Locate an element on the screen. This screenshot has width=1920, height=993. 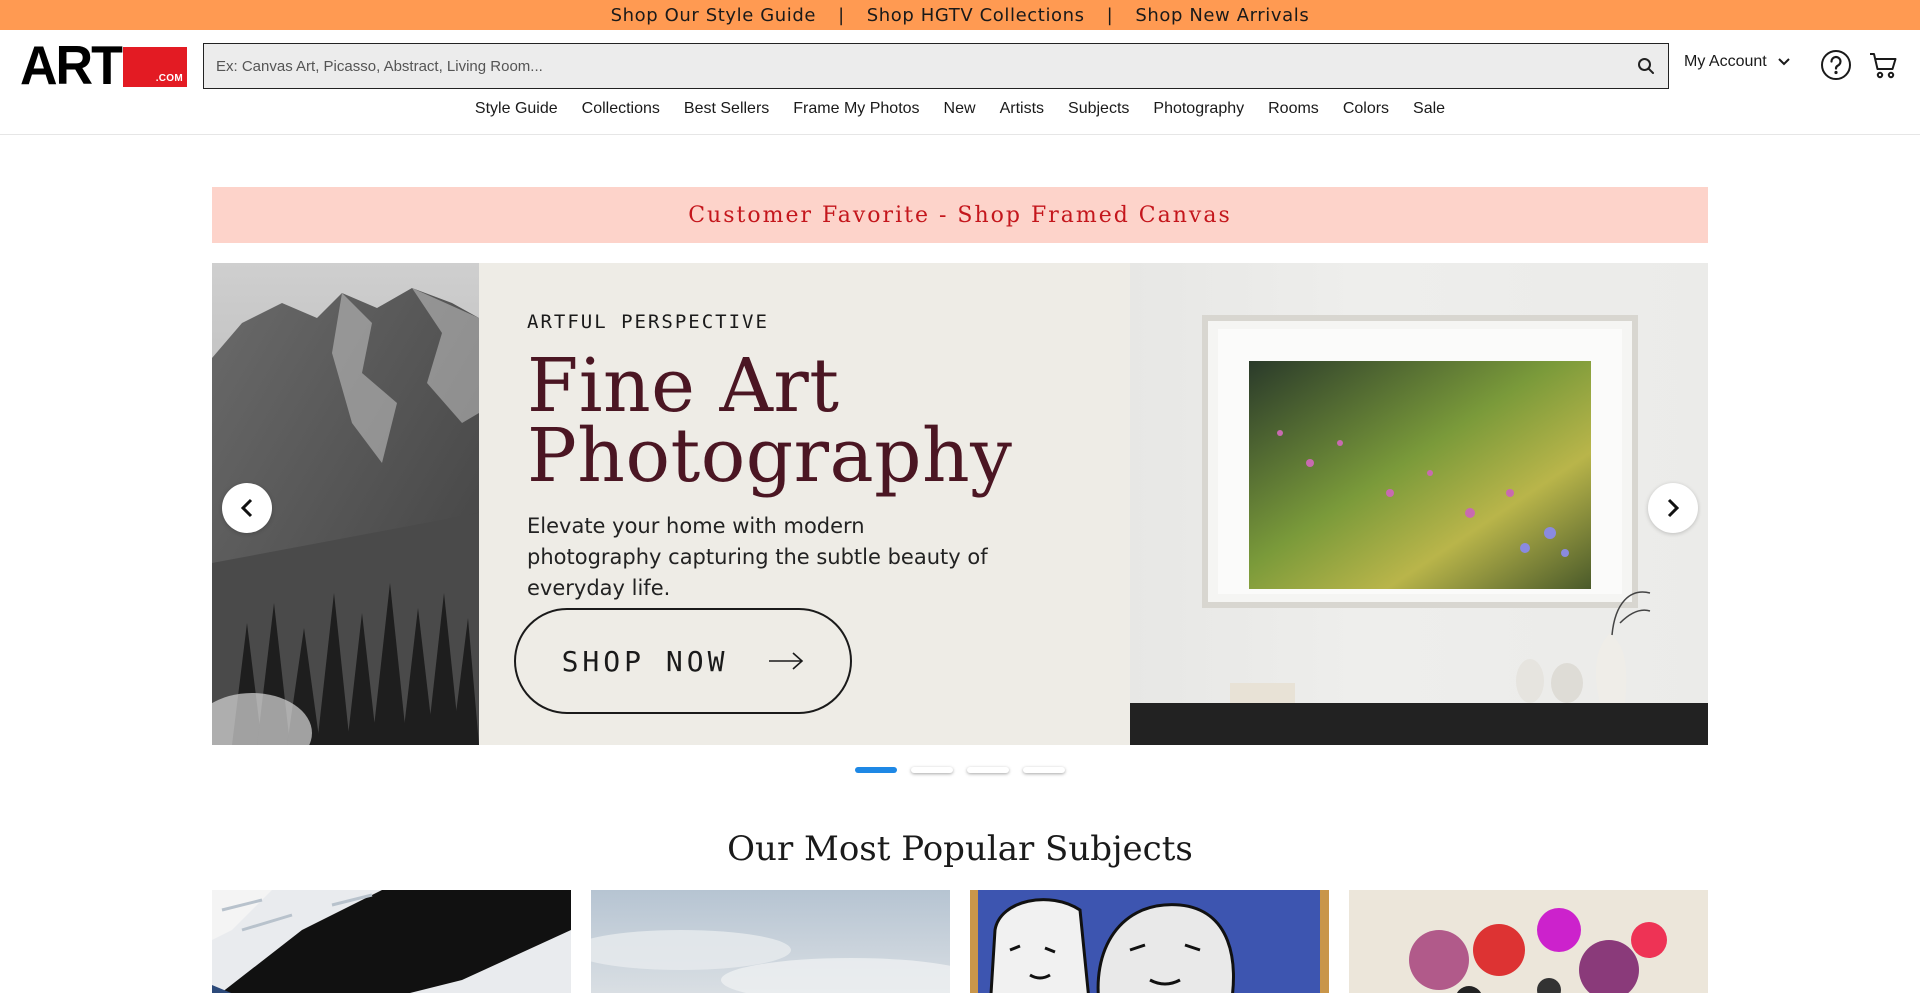
logo-badge: .COM is located at coordinates (154, 67).